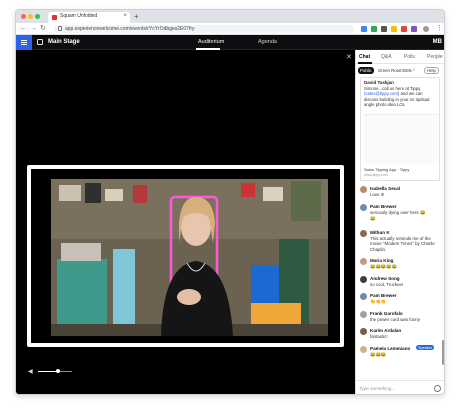 This screenshot has width=460, height=410. What do you see at coordinates (378, 354) in the screenshot?
I see `message-text: 😂😂😂` at bounding box center [378, 354].